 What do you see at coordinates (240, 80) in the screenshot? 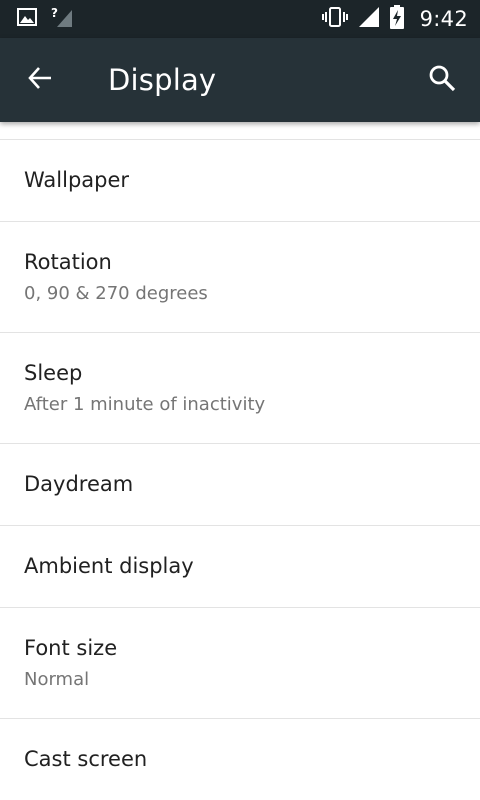
I see `app-bar: Display` at bounding box center [240, 80].